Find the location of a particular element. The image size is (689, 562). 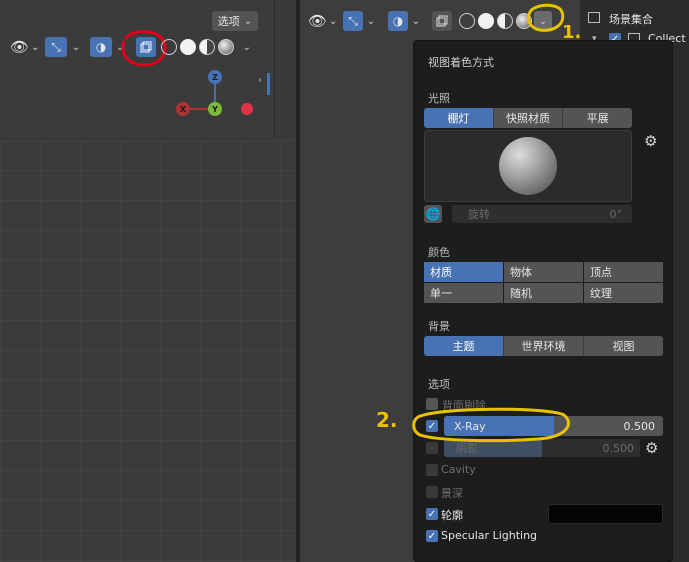

annotation-step-2: 2. is located at coordinates (387, 420).